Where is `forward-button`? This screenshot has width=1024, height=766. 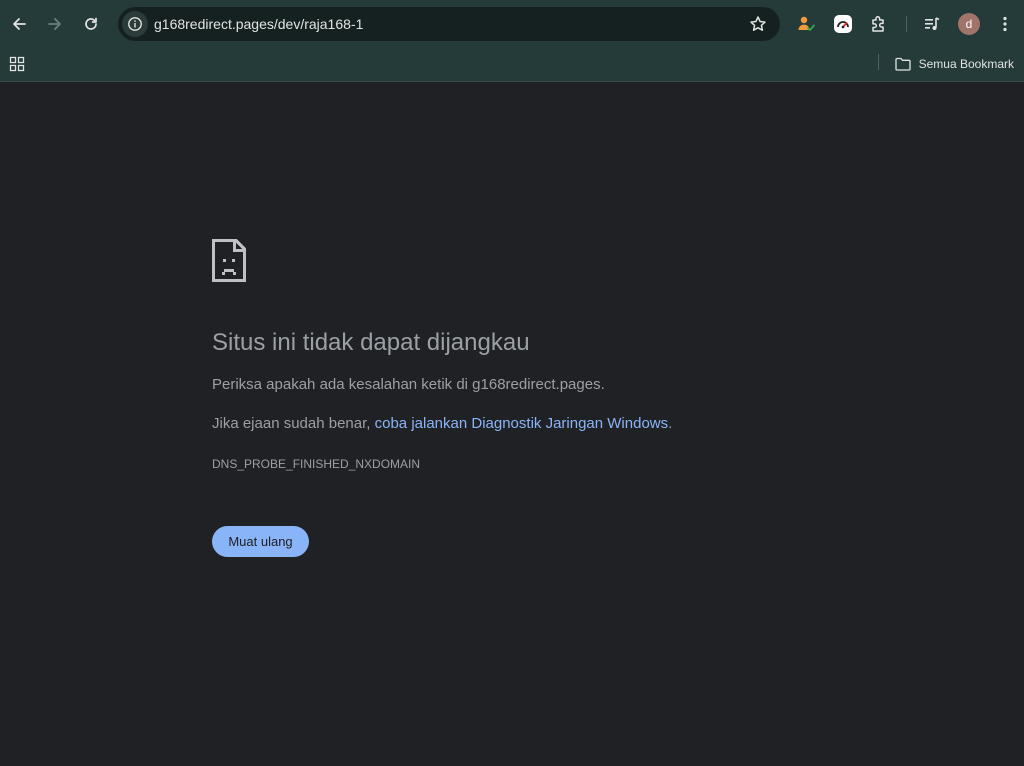 forward-button is located at coordinates (55, 24).